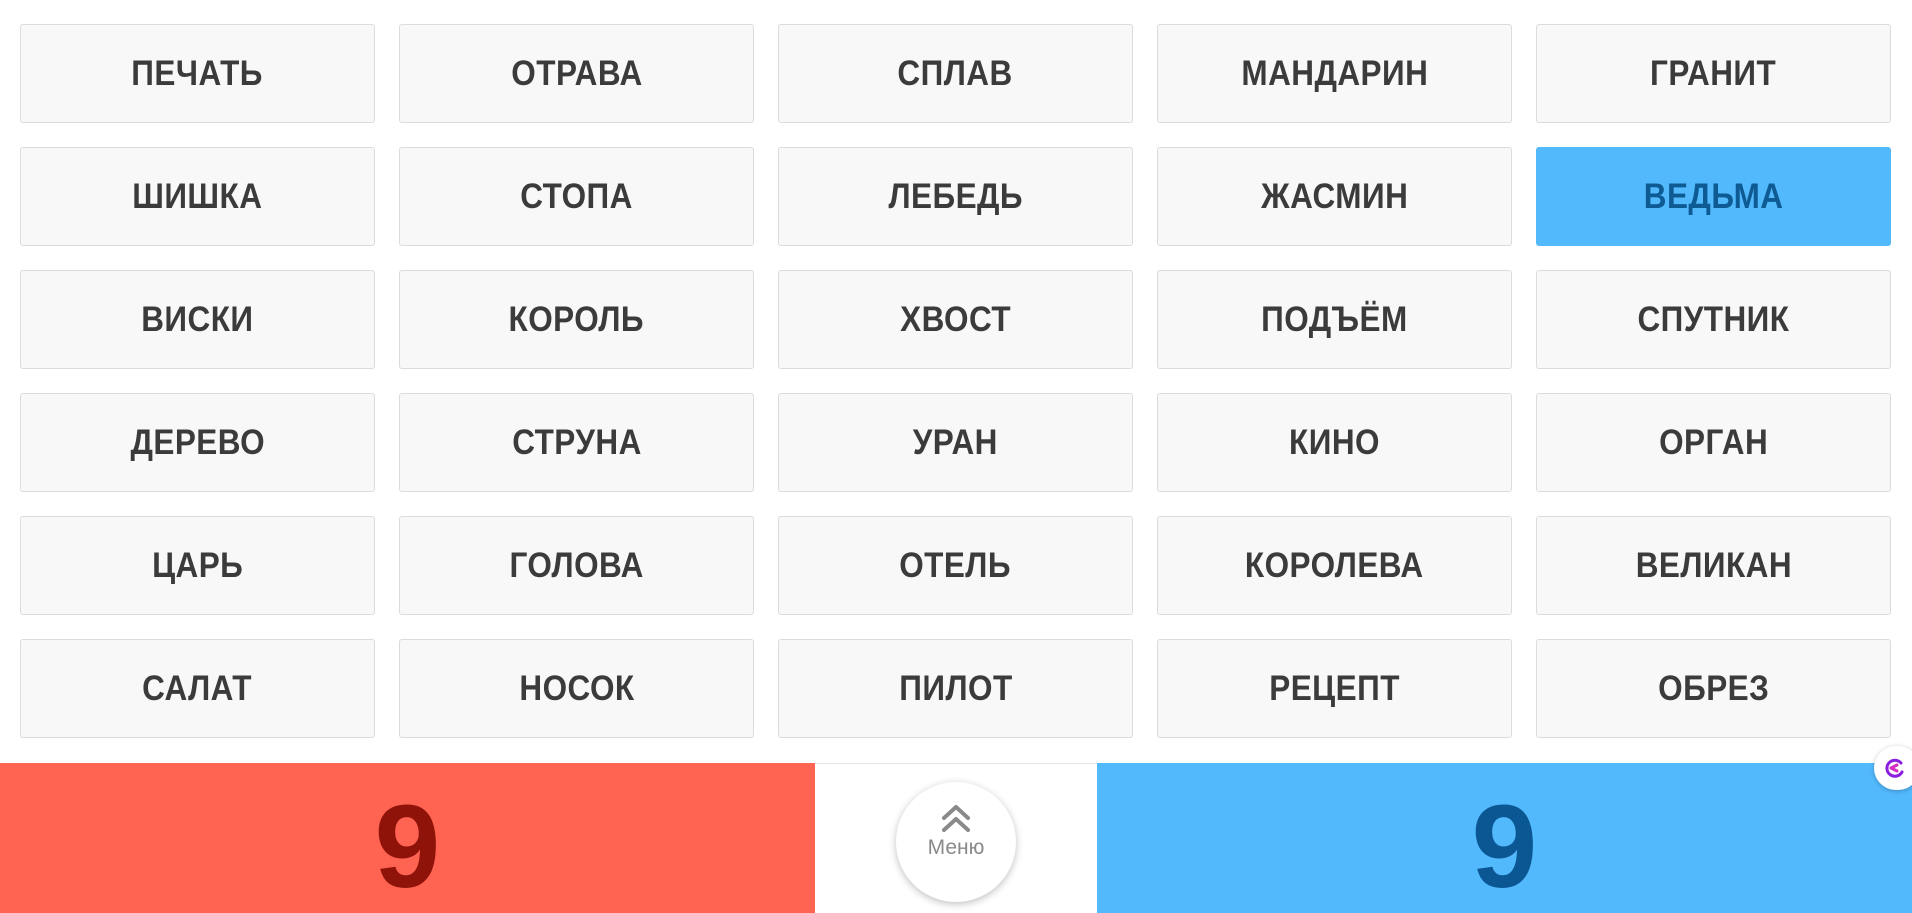 This screenshot has height=913, width=1912. I want to click on word-card: УРАН, so click(955, 442).